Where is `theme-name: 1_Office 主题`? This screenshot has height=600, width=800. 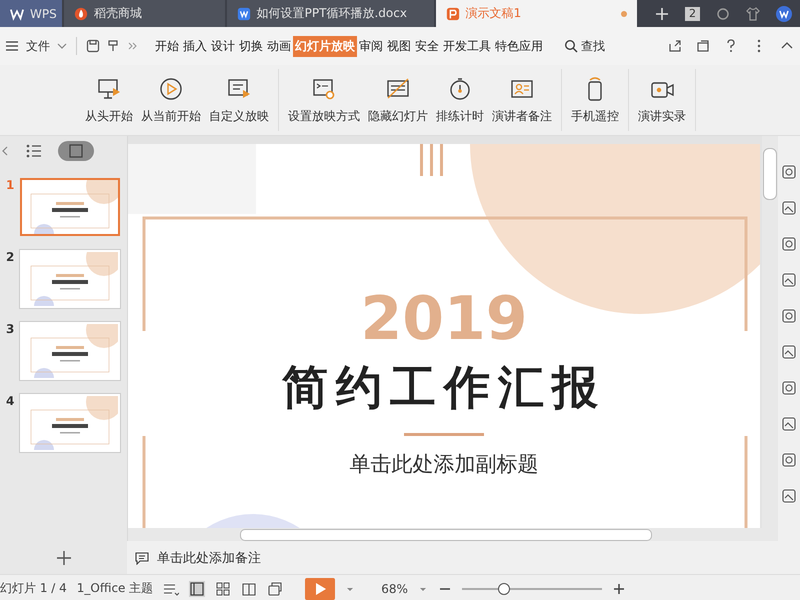
theme-name: 1_Office 主题 is located at coordinates (115, 588).